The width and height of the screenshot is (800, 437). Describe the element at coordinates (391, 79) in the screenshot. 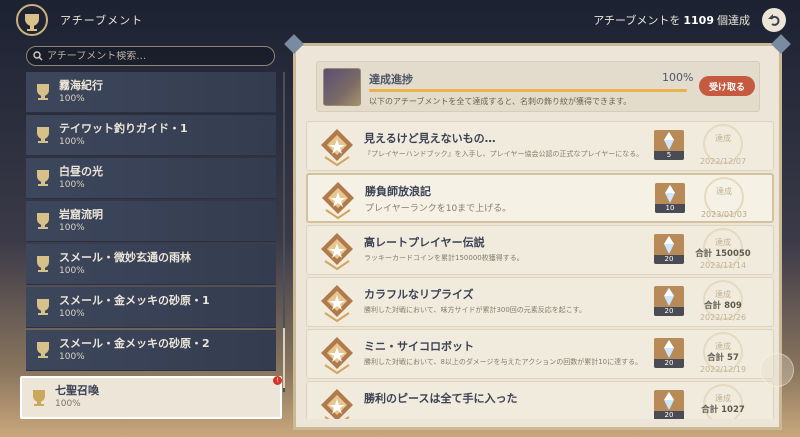

I see `summary-label: 達成進捗` at that location.